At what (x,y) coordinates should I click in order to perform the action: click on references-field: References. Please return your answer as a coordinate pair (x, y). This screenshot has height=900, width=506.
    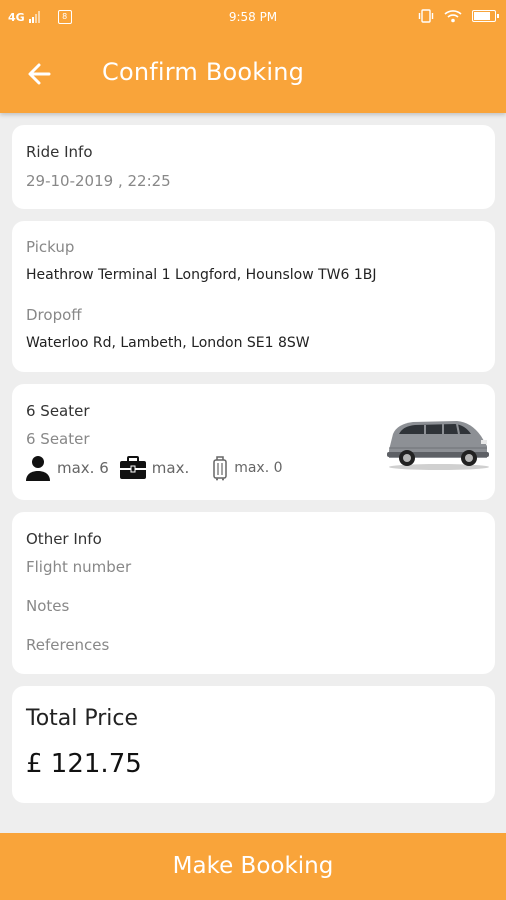
    Looking at the image, I should click on (67, 645).